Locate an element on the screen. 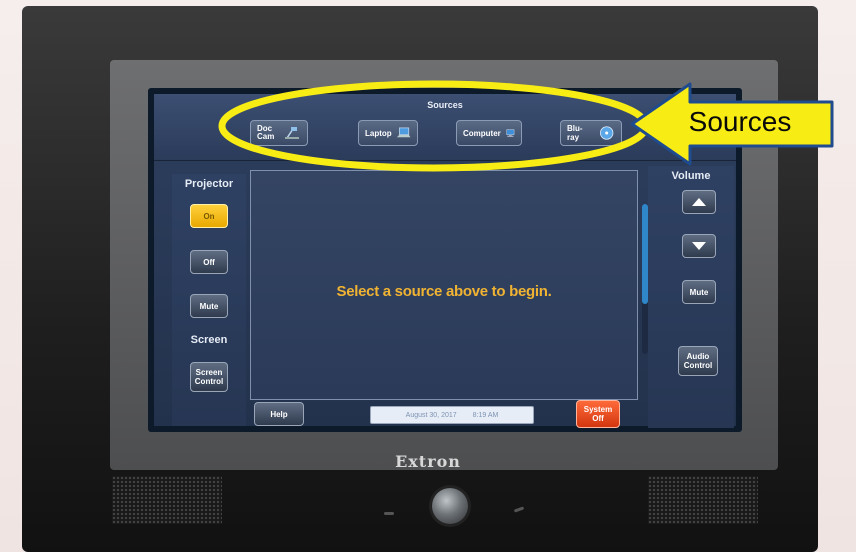  control-knob is located at coordinates (450, 506).